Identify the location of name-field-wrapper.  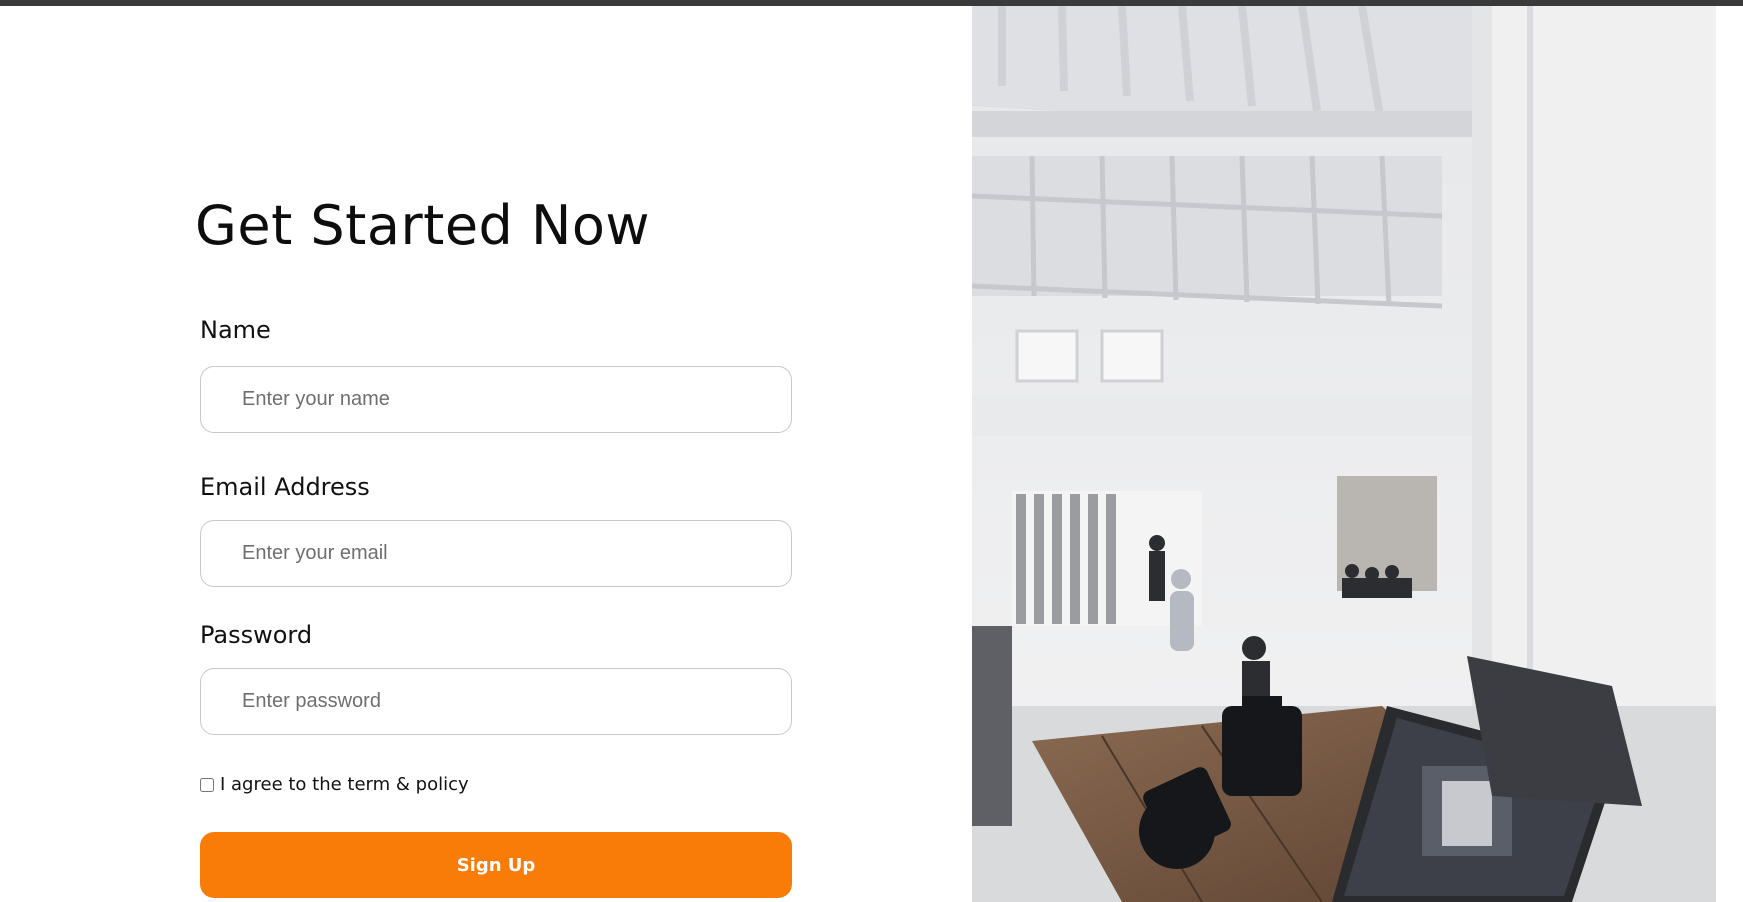
(496, 399).